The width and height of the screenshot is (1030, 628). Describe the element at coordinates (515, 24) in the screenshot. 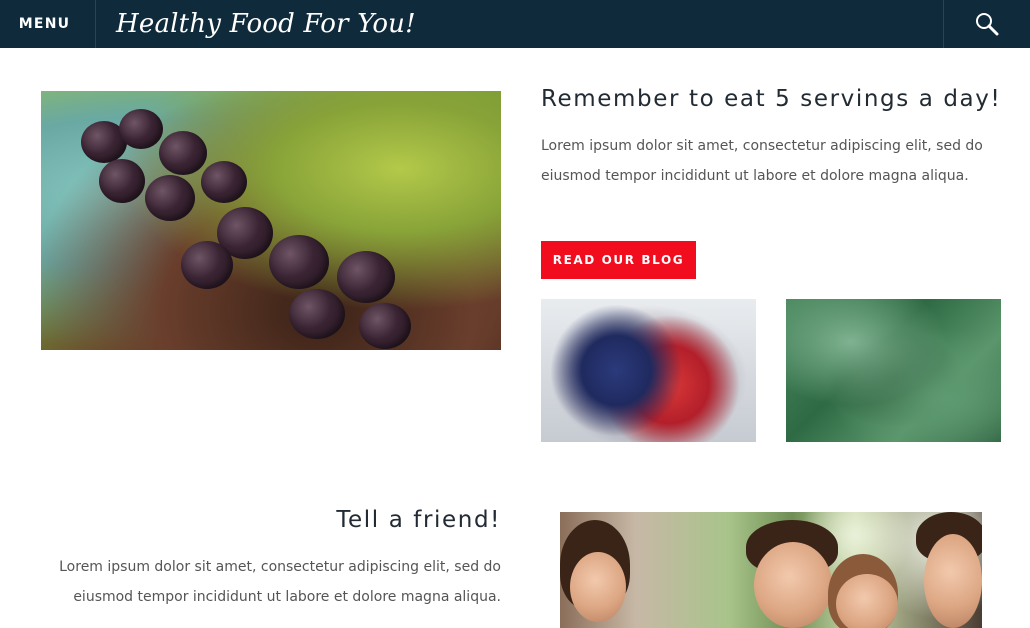

I see `top-navigation-bar: MENU Healthy Food For You!` at that location.